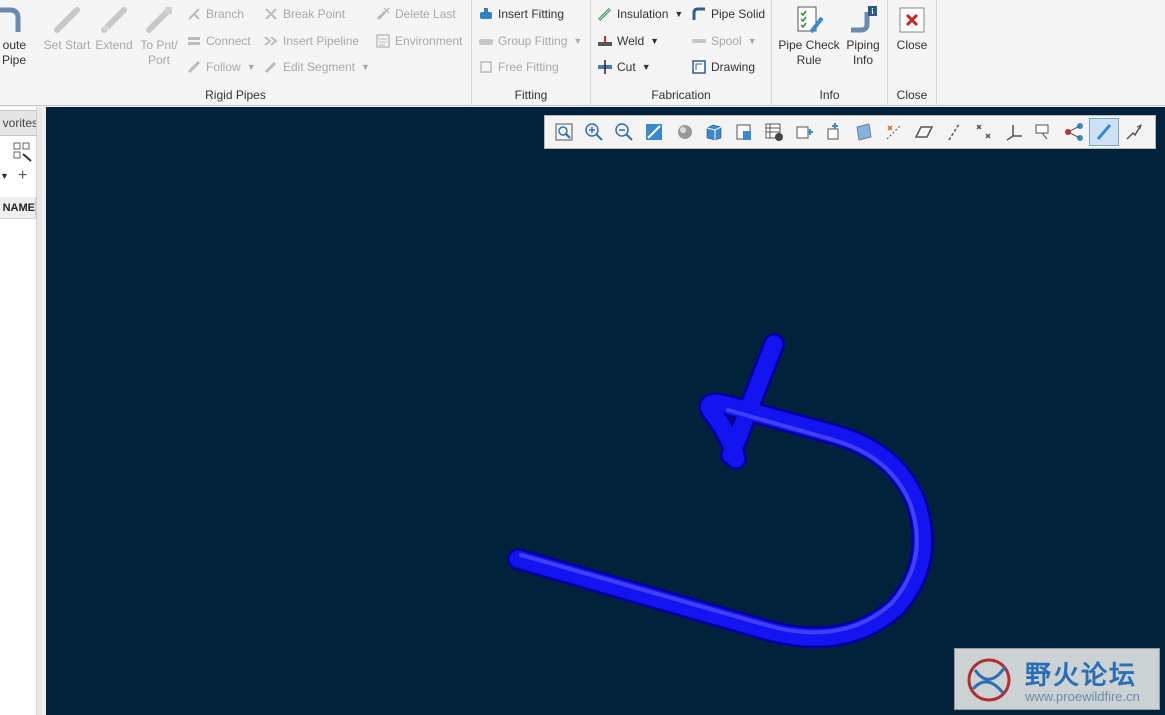  What do you see at coordinates (316, 67) in the screenshot?
I see `edit-segment-button: Edit Segment ▼` at bounding box center [316, 67].